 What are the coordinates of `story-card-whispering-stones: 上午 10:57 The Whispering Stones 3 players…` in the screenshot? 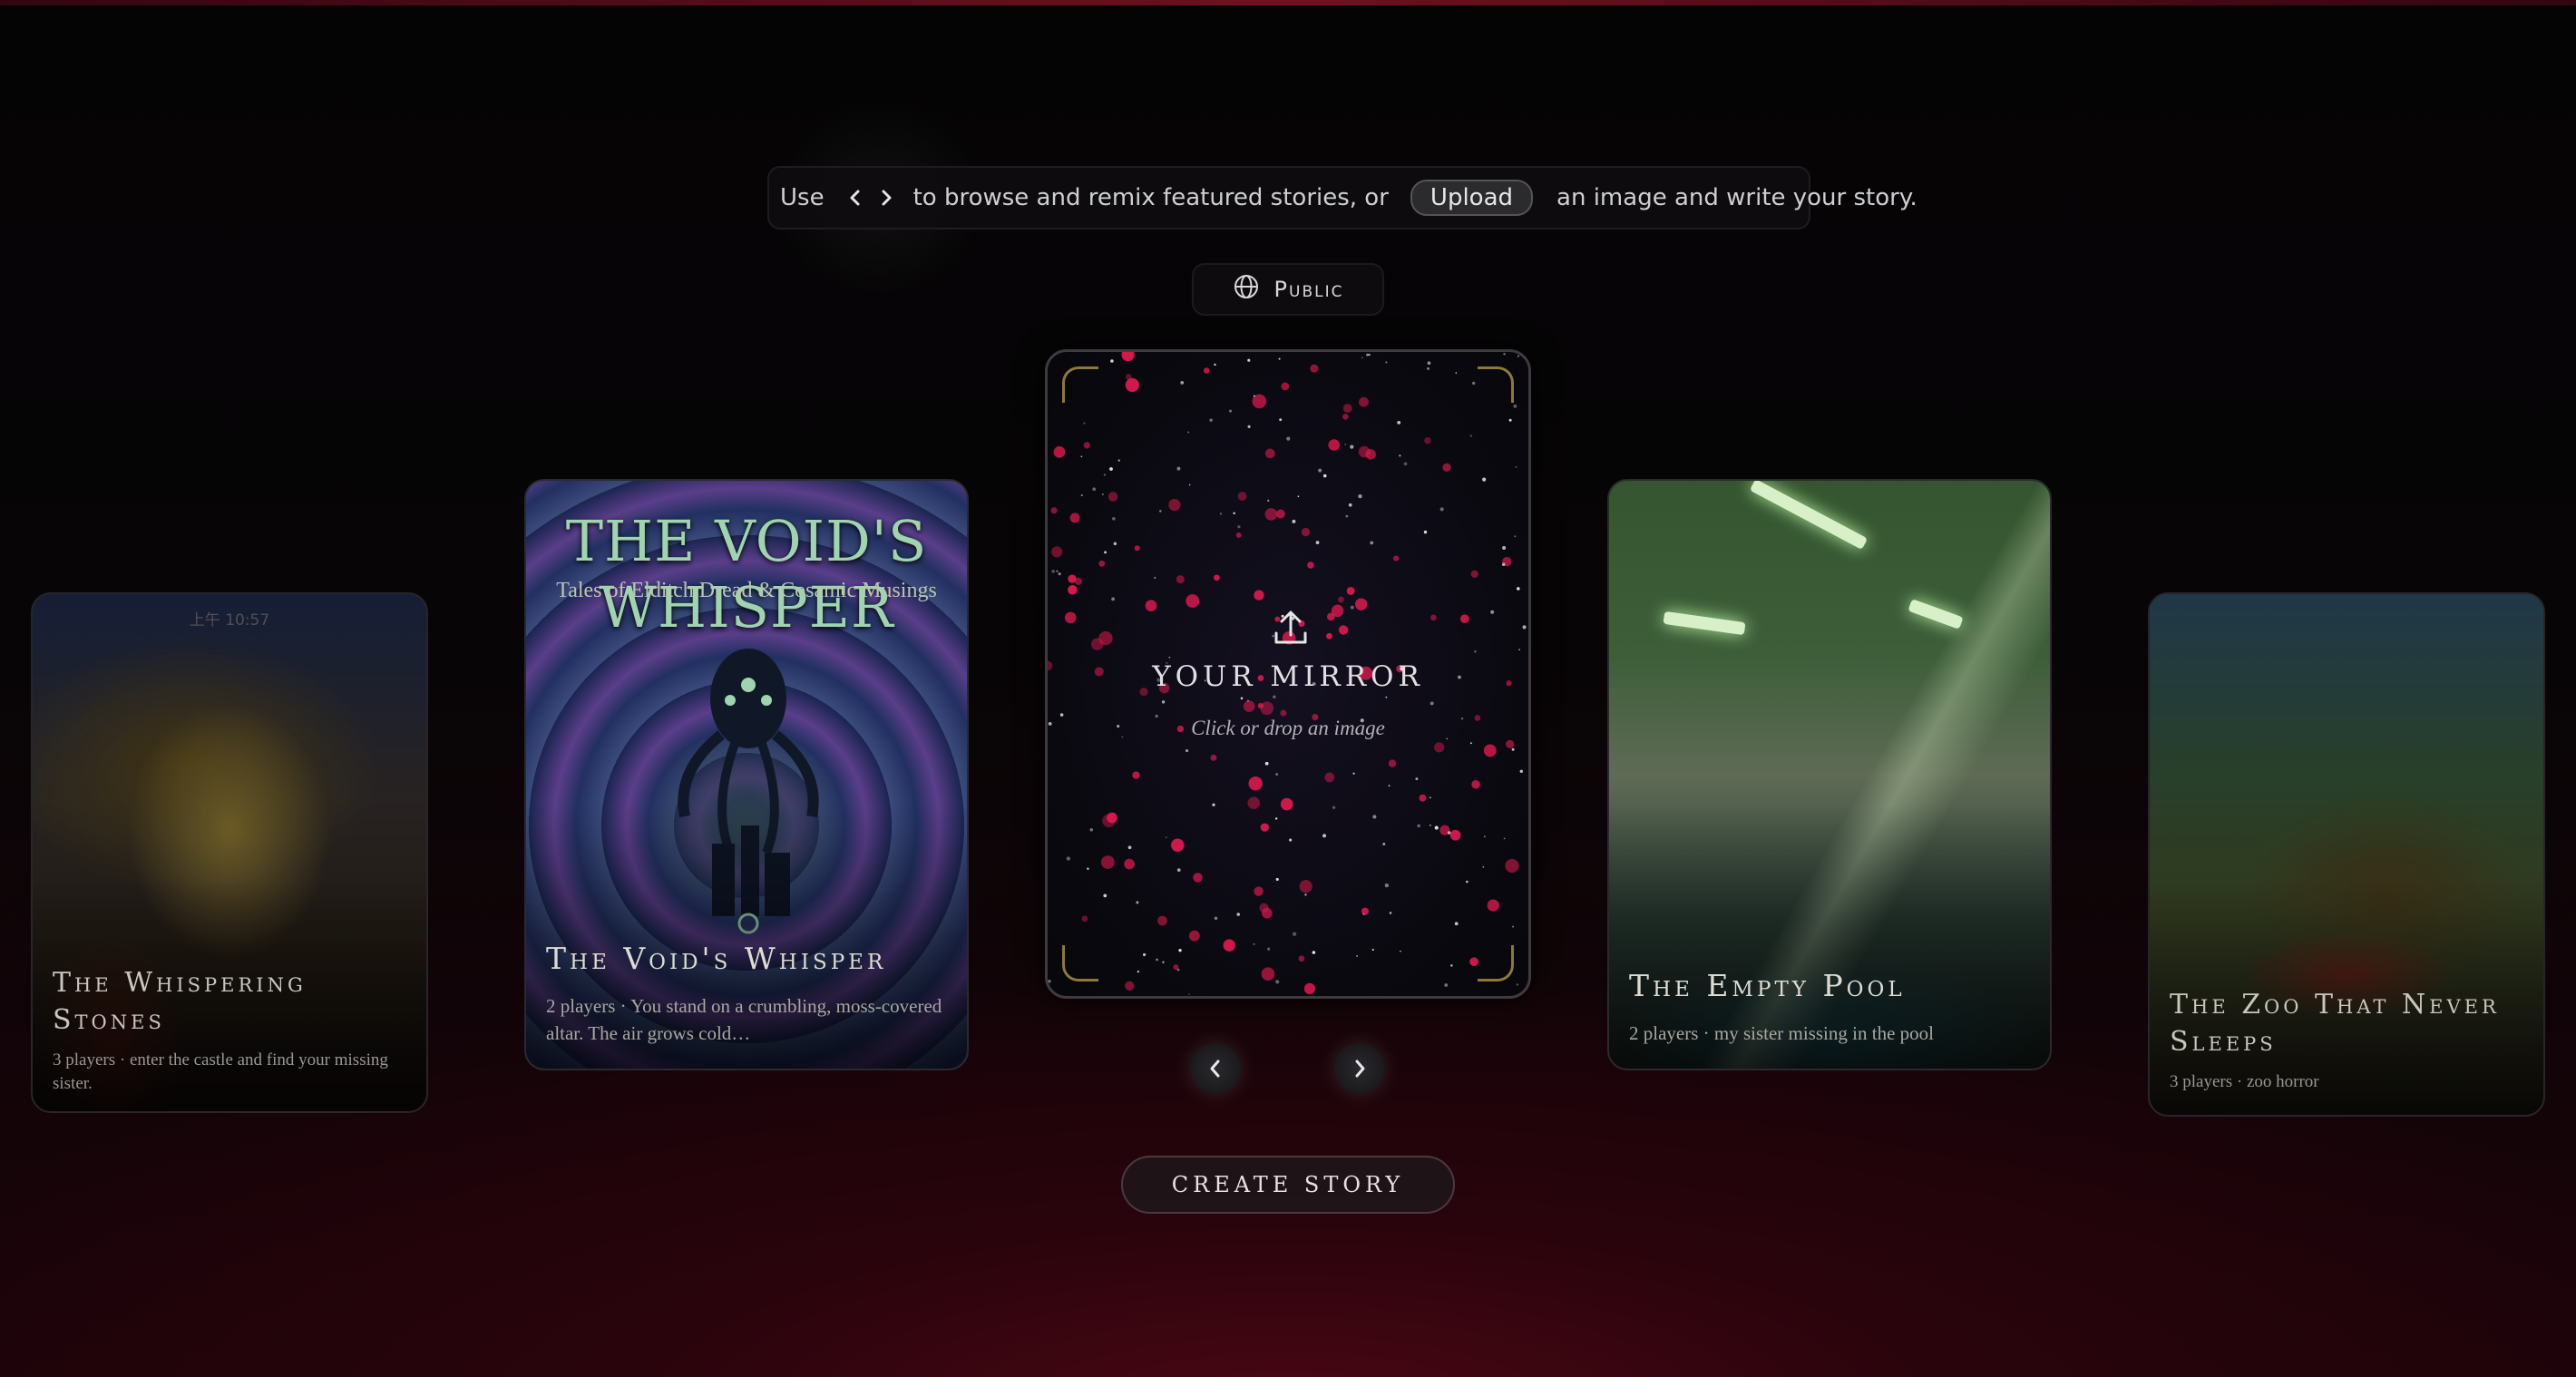 It's located at (229, 852).